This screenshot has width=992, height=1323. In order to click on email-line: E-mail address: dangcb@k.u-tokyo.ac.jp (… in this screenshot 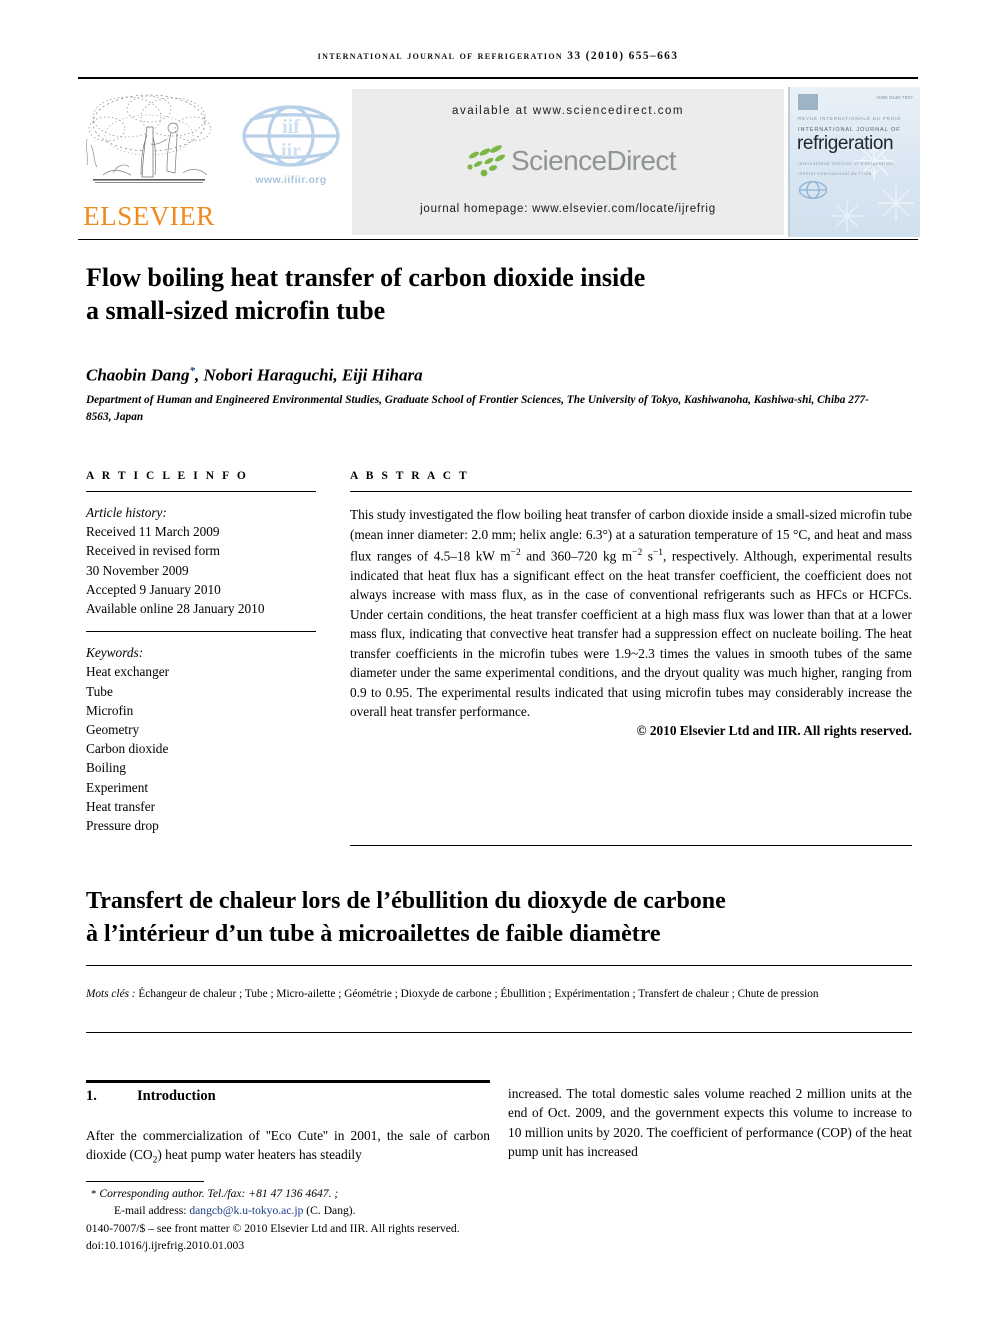, I will do `click(301, 1211)`.